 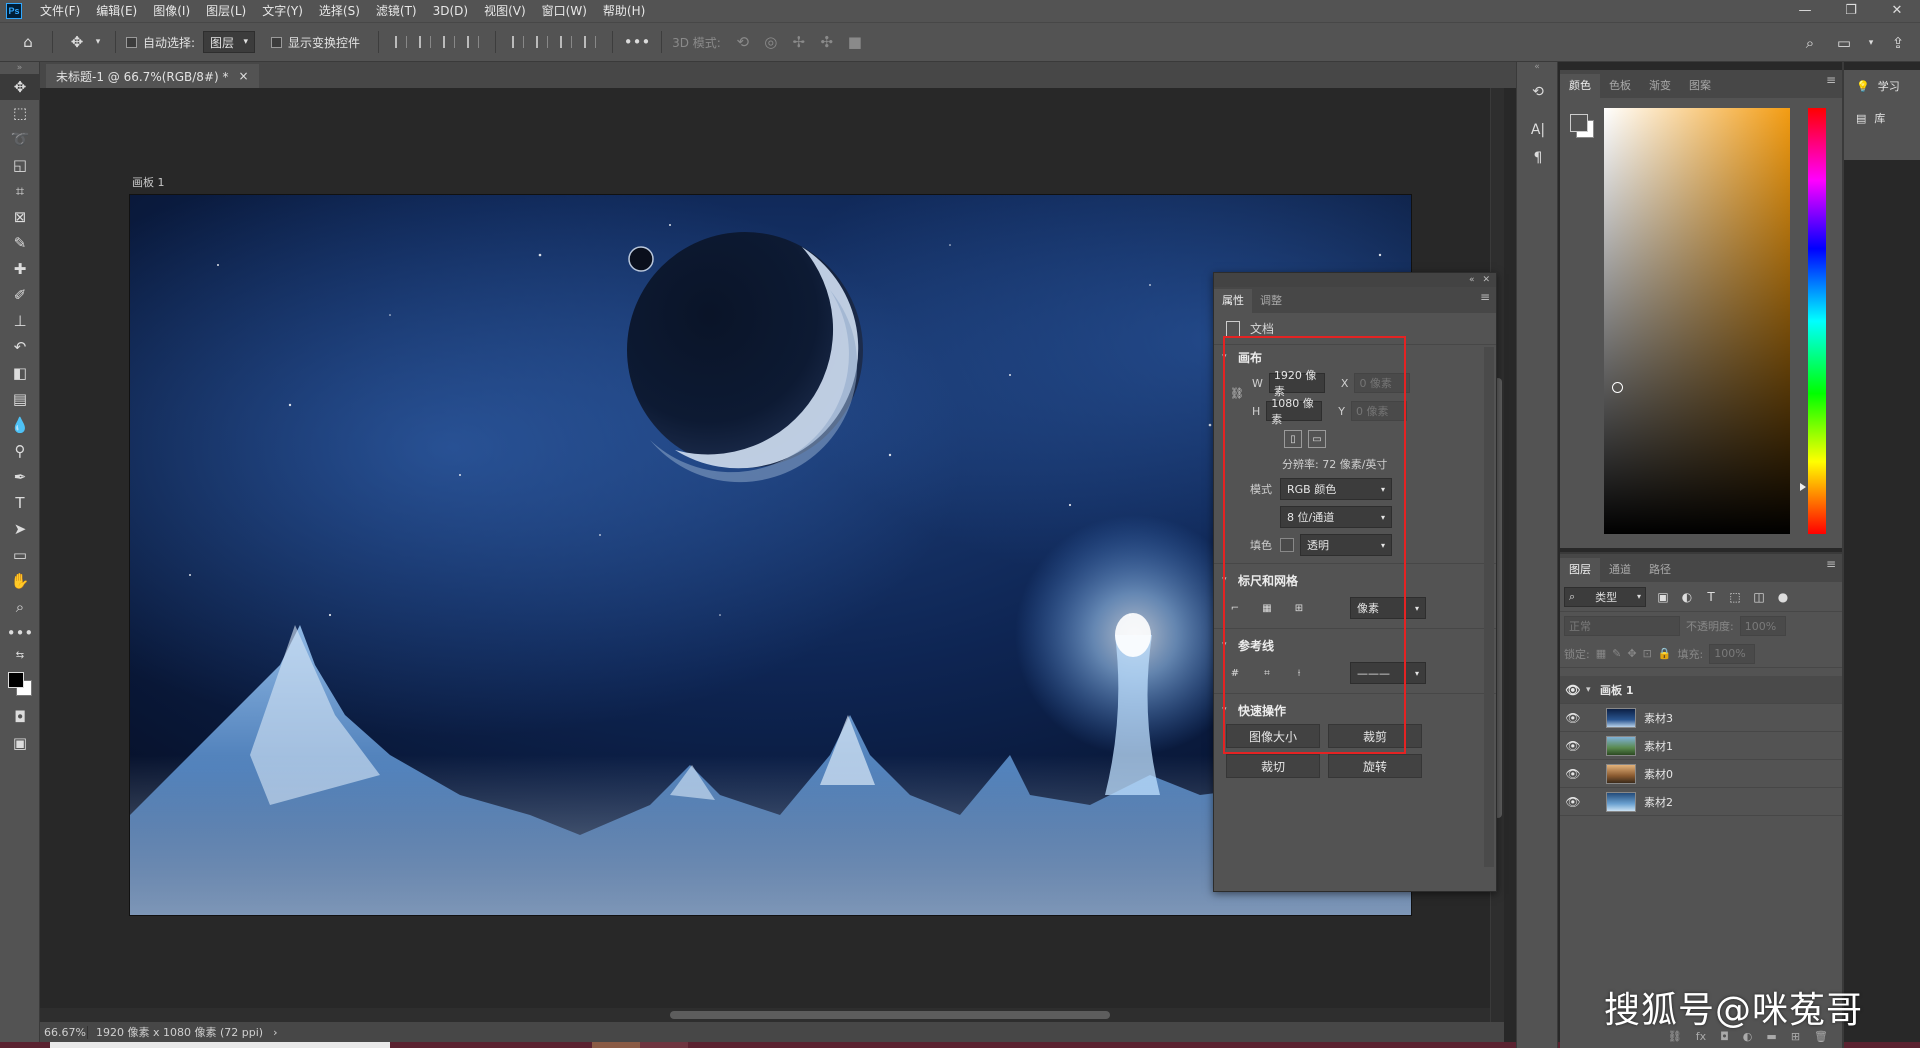 What do you see at coordinates (1701, 690) in the screenshot?
I see `layer-group-row: 👁 ▾ 画板 1` at bounding box center [1701, 690].